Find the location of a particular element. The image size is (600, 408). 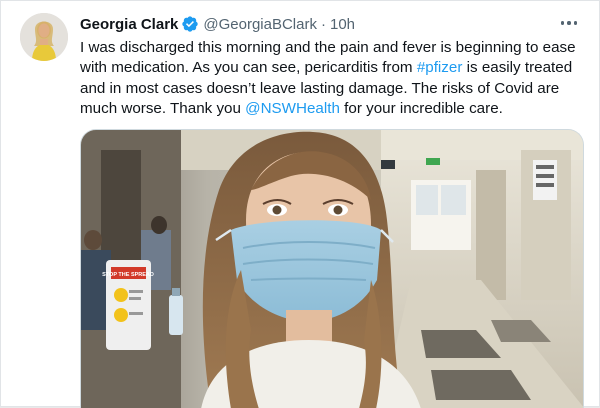

tweet-header: Georgia Clark @GeorgiaBClark · 10h is located at coordinates (217, 24).